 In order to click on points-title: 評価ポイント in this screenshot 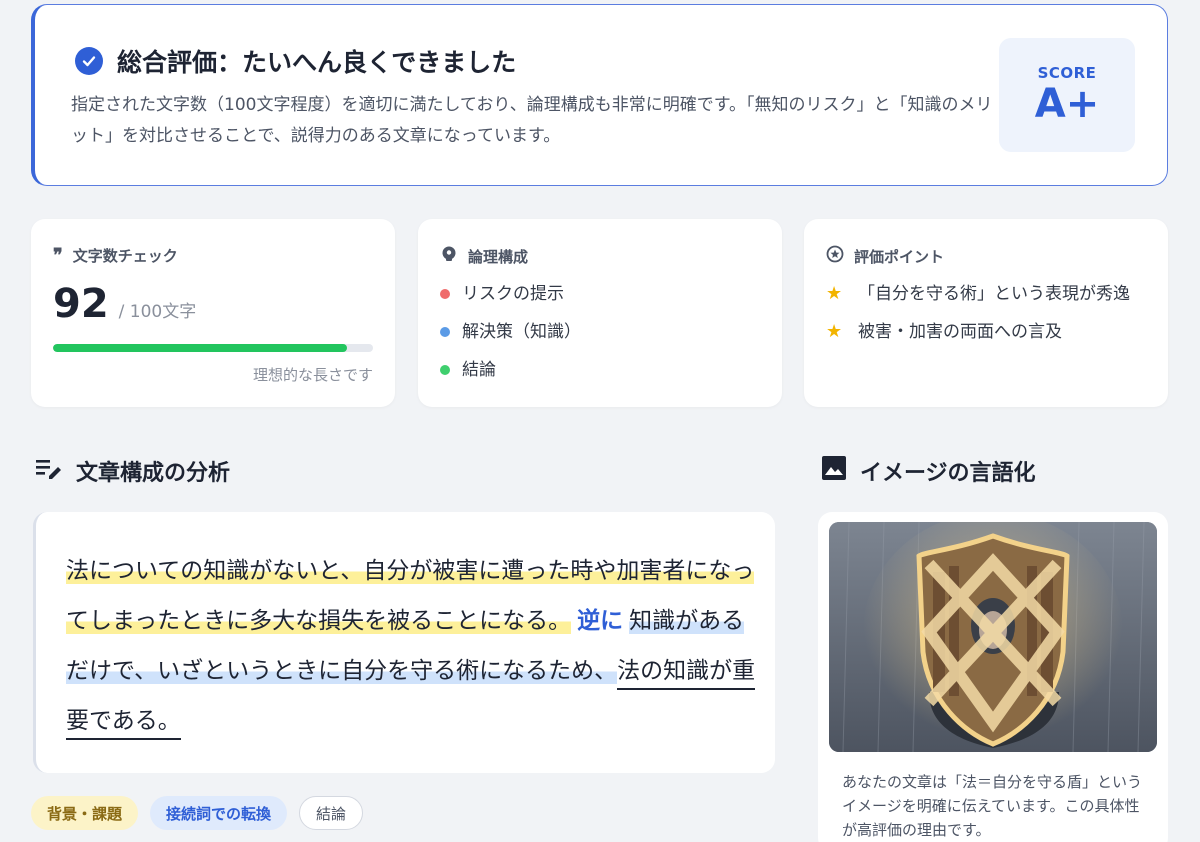, I will do `click(899, 256)`.